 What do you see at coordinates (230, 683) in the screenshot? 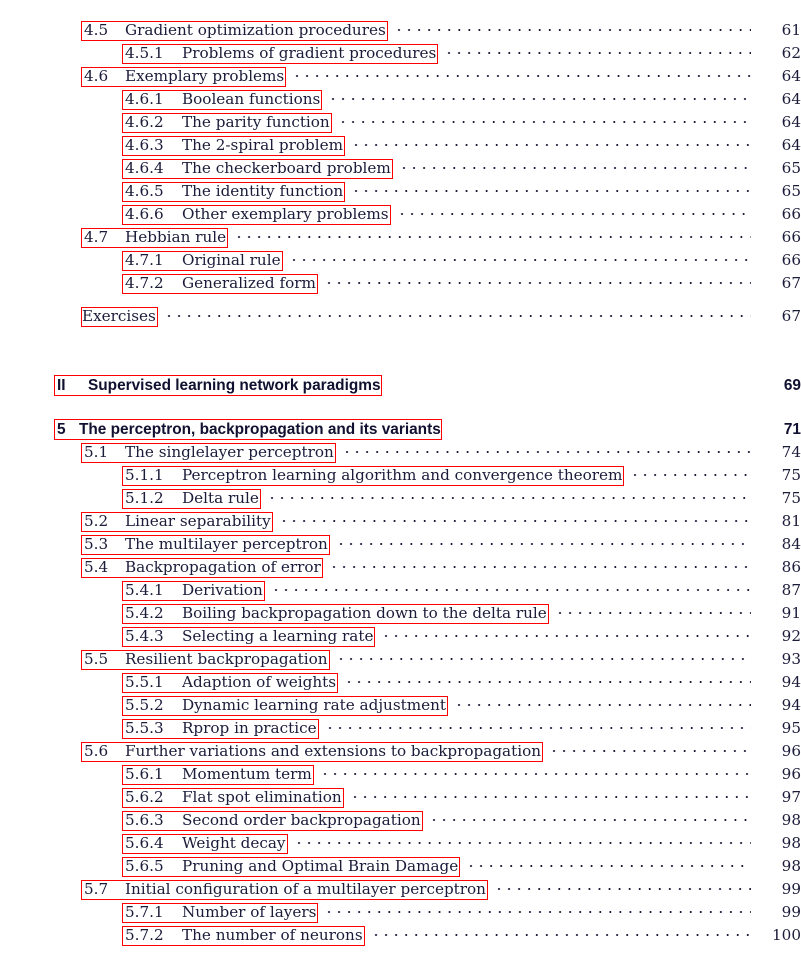
I see `toc-link-box: 5.5.1 Adaption of weights` at bounding box center [230, 683].